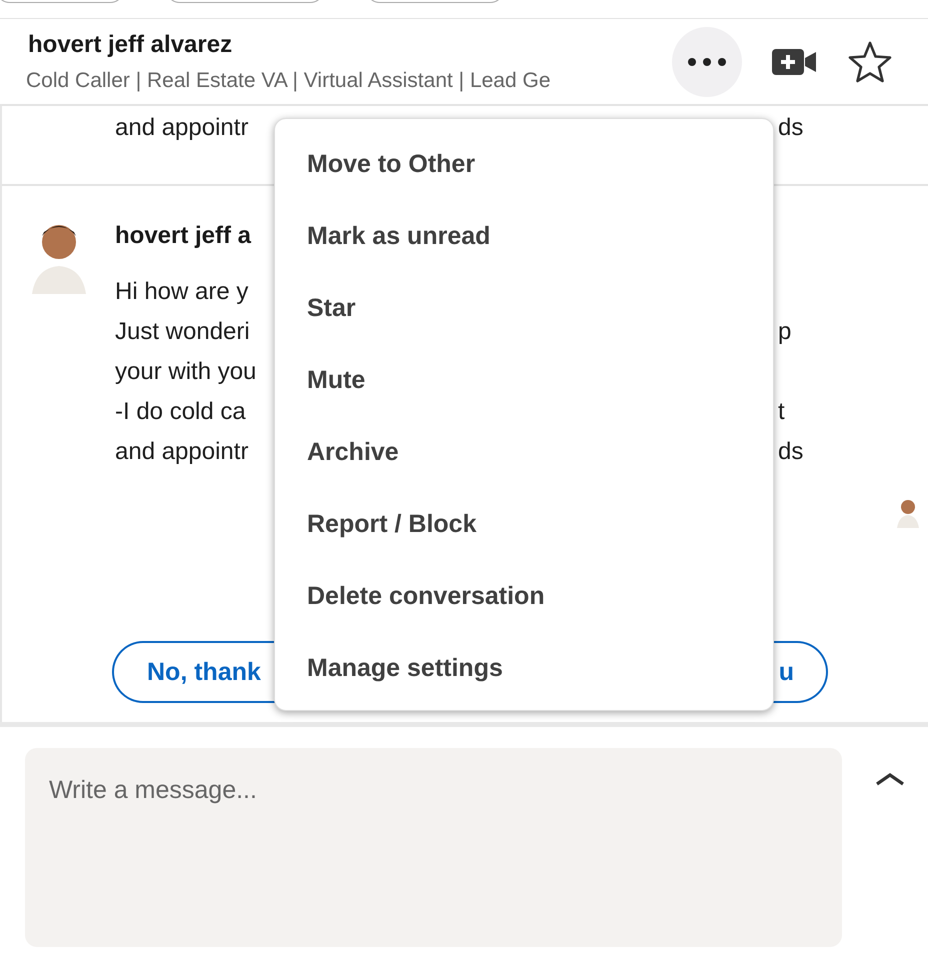  I want to click on message-text: -I do cold ca, so click(180, 412).